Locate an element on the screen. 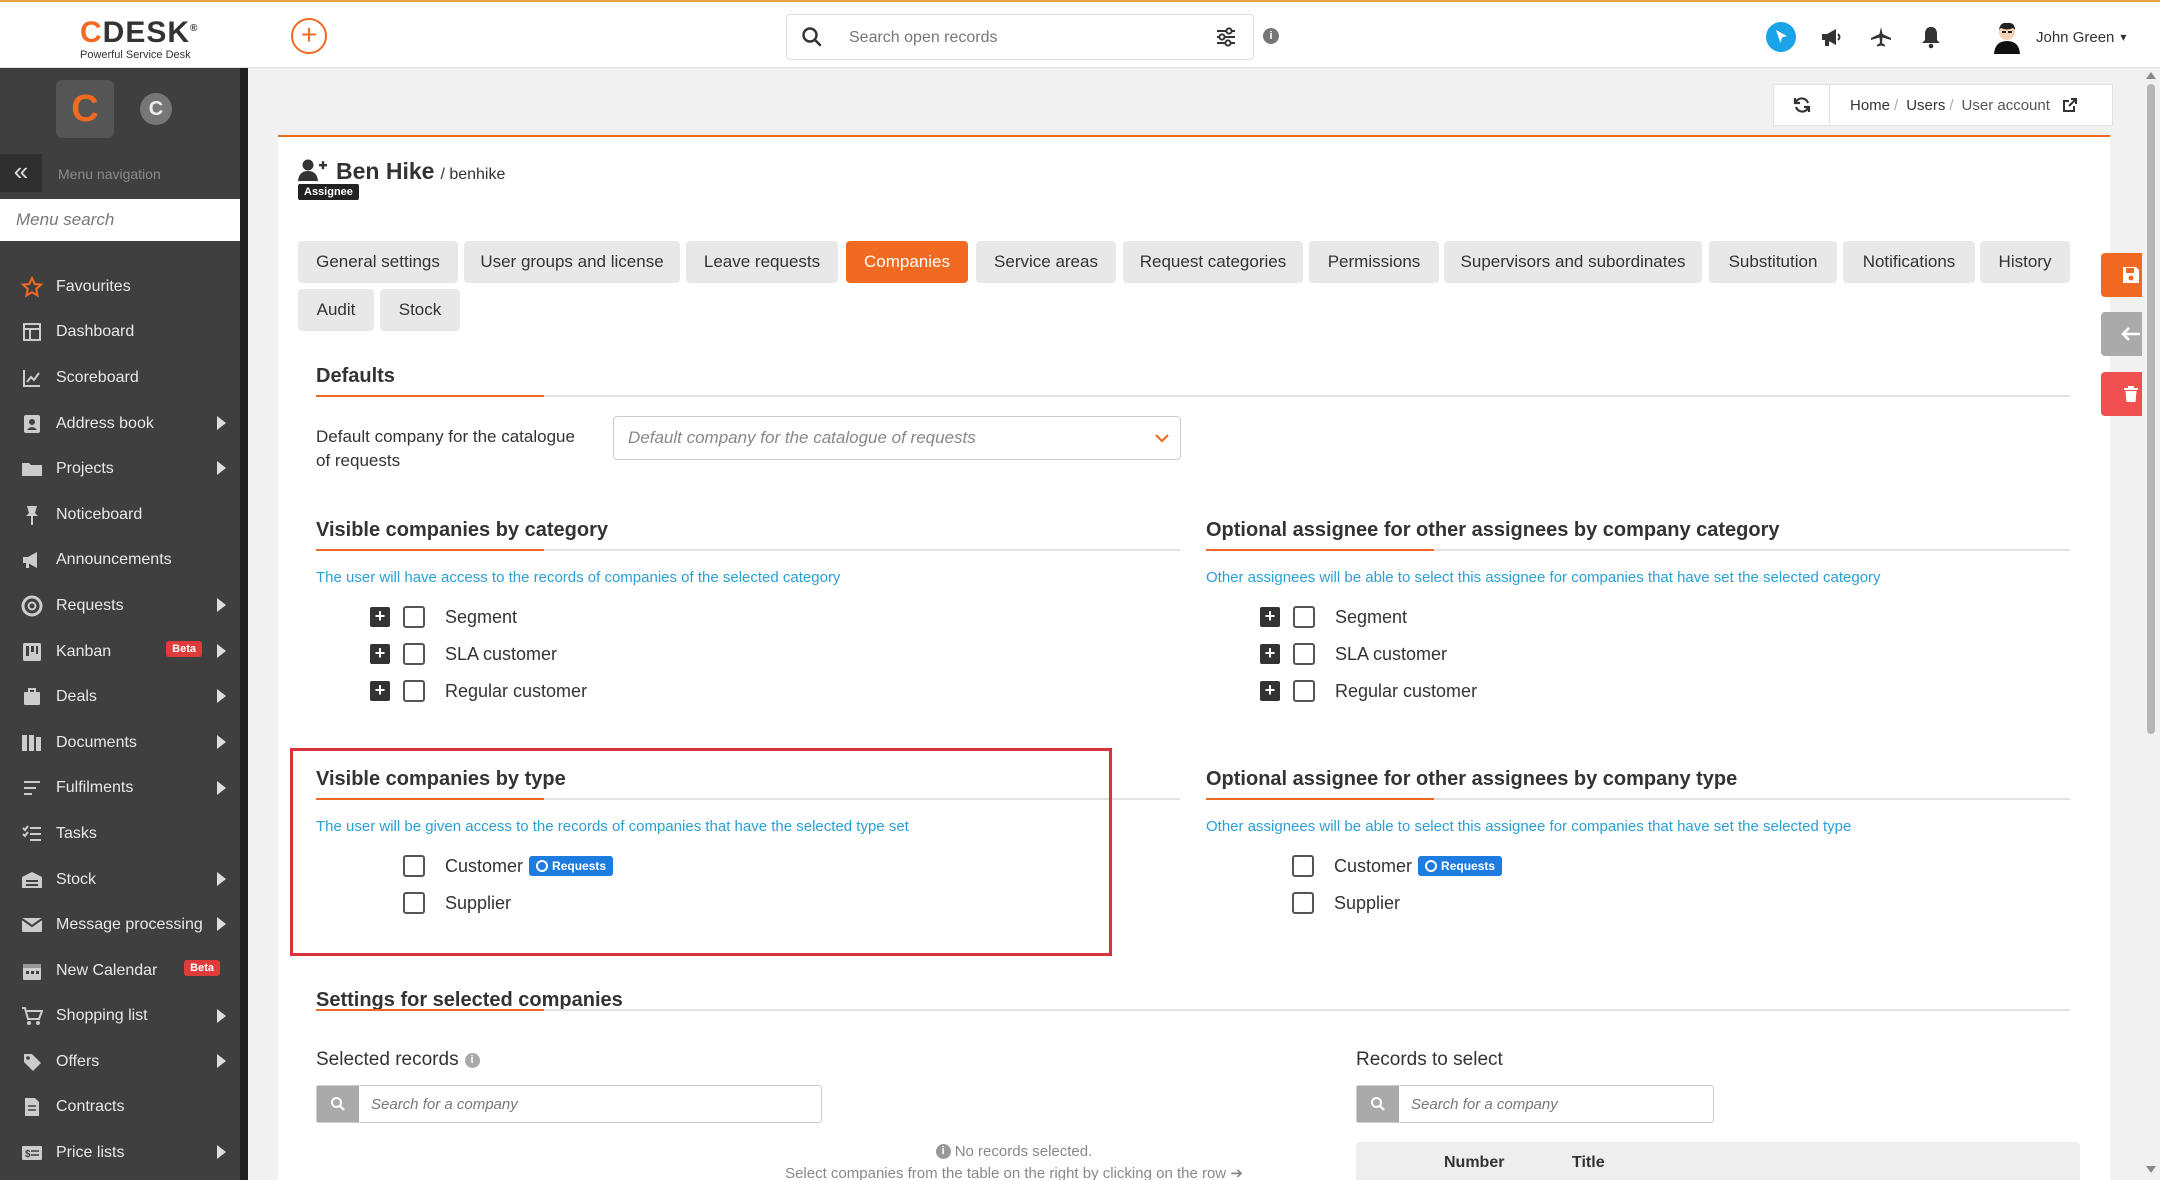 This screenshot has width=2160, height=1180. breadcrumb-users: Users is located at coordinates (1925, 105).